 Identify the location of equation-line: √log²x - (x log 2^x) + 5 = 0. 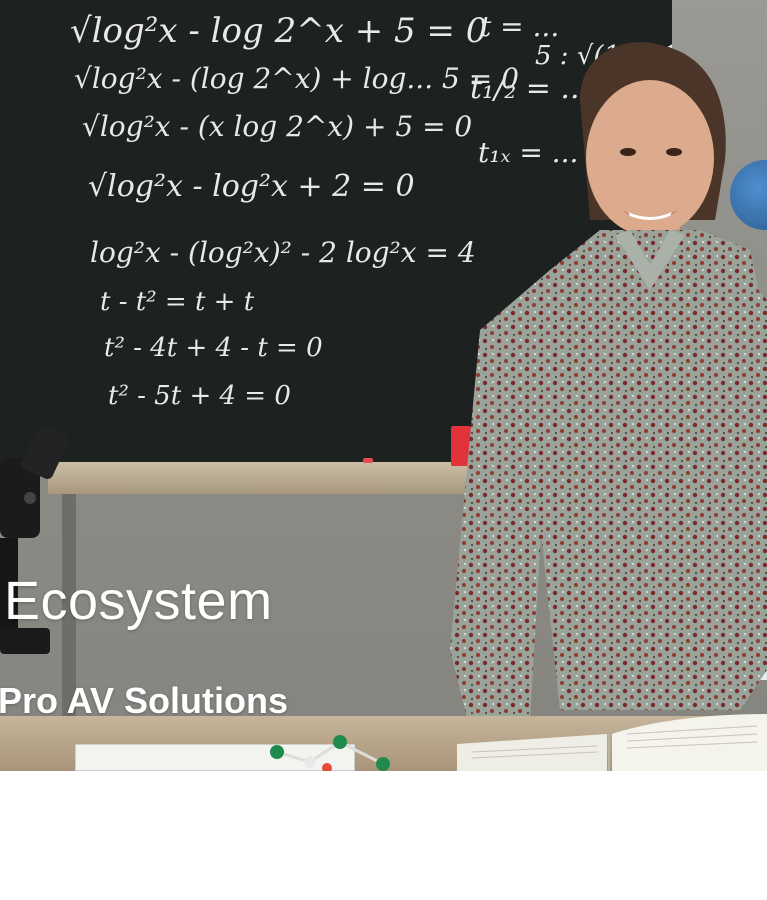
(277, 126).